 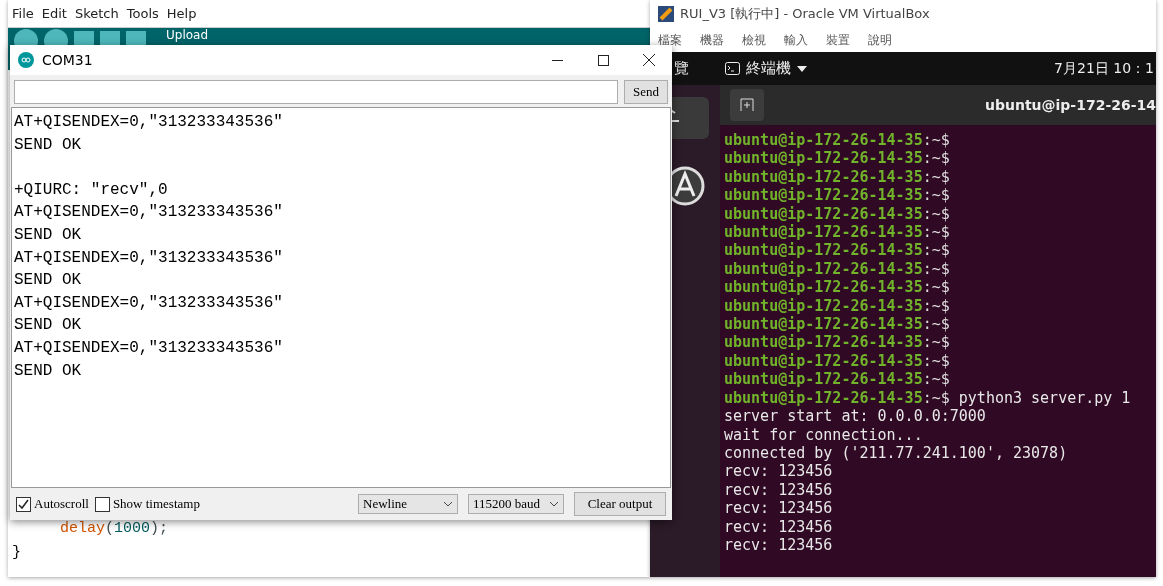 I want to click on terminal-line: ubuntu@ip-172-26-14-35:~$ python3 server.py 1, so click(x=927, y=397).